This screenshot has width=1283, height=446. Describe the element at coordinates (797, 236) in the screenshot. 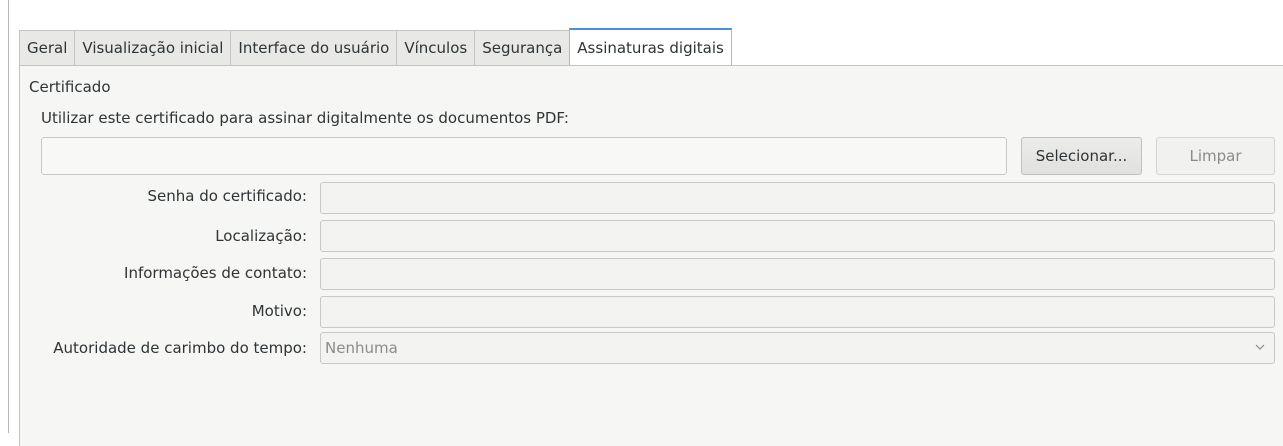

I see `location-field` at that location.